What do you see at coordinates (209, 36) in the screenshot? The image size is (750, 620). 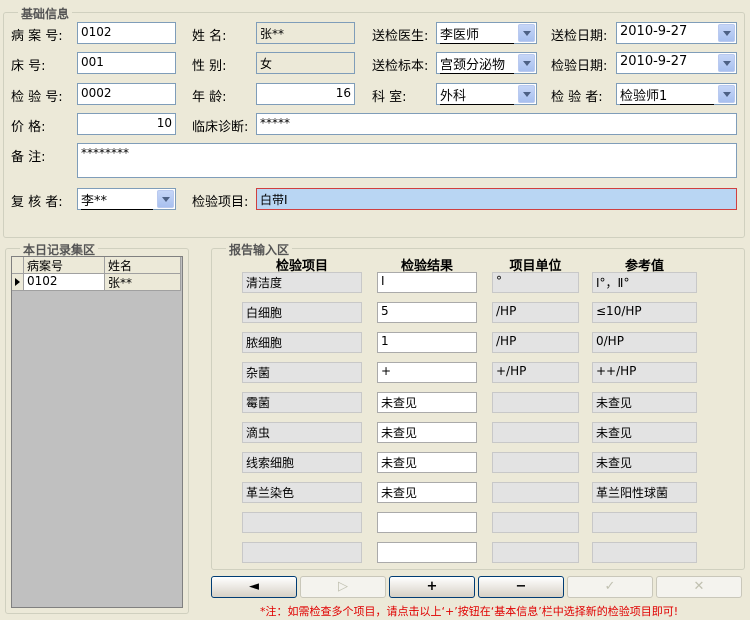 I see `name-label: 姓 名:` at bounding box center [209, 36].